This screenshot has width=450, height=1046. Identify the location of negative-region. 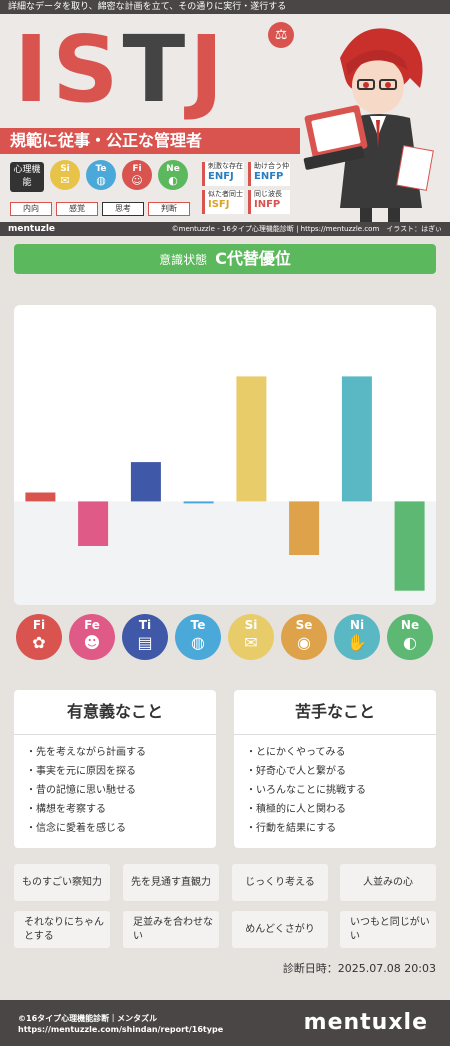
(225, 553).